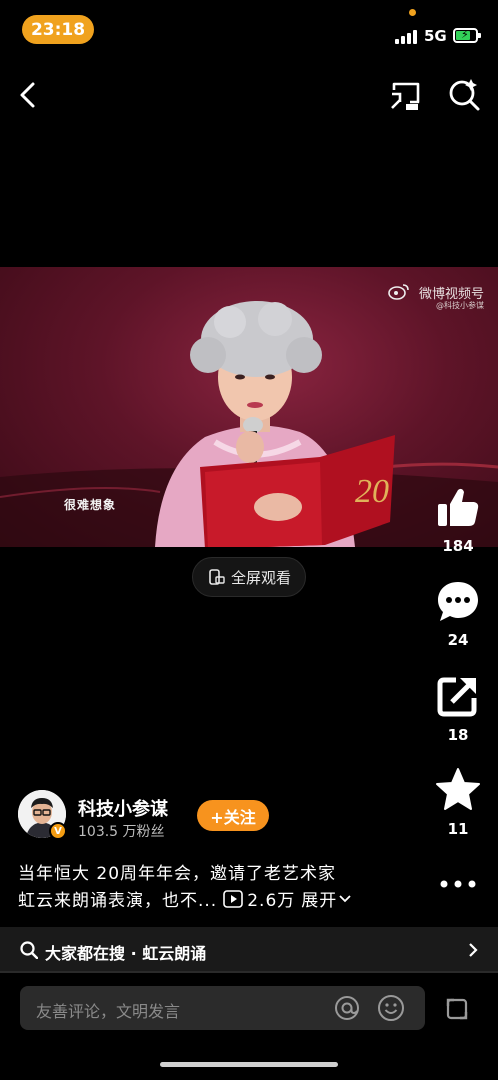 This screenshot has height=1080, width=498. I want to click on more-icon, so click(458, 884).